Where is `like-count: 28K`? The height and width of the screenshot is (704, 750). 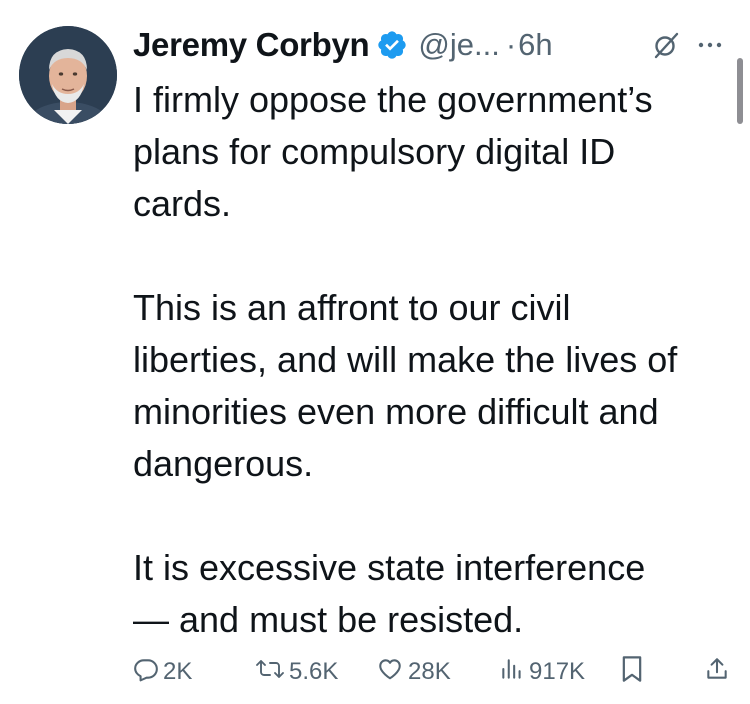
like-count: 28K is located at coordinates (429, 671).